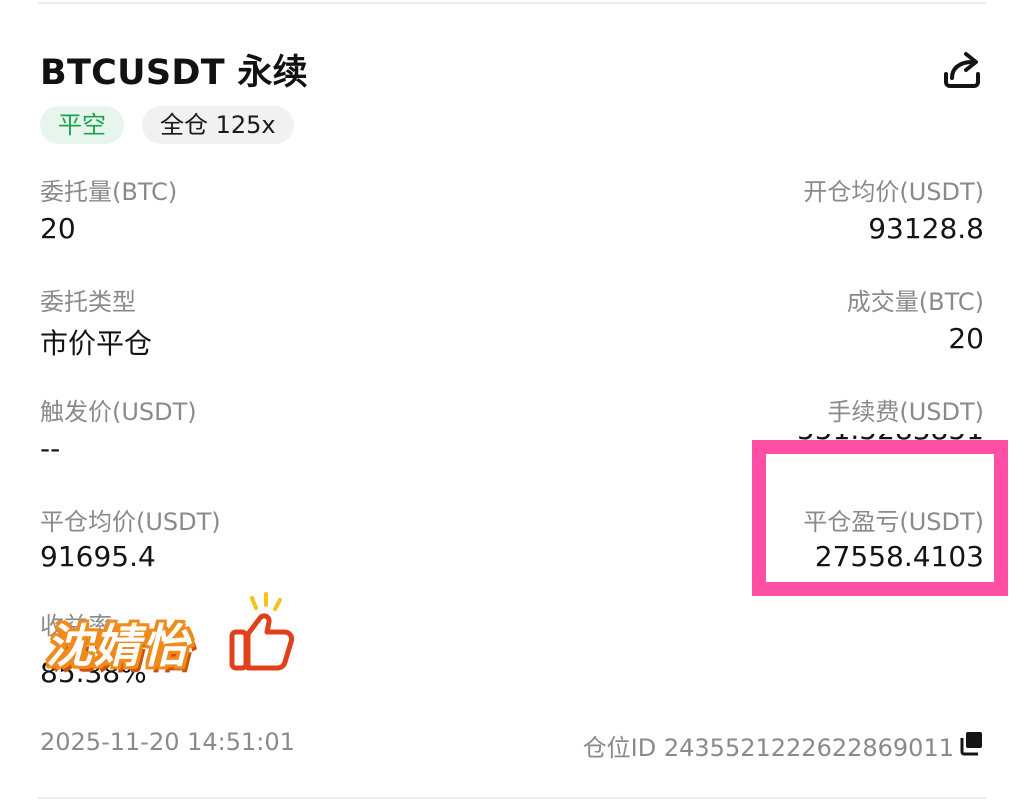 The height and width of the screenshot is (801, 1024). What do you see at coordinates (218, 125) in the screenshot?
I see `margin-badge: 全仓 125x` at bounding box center [218, 125].